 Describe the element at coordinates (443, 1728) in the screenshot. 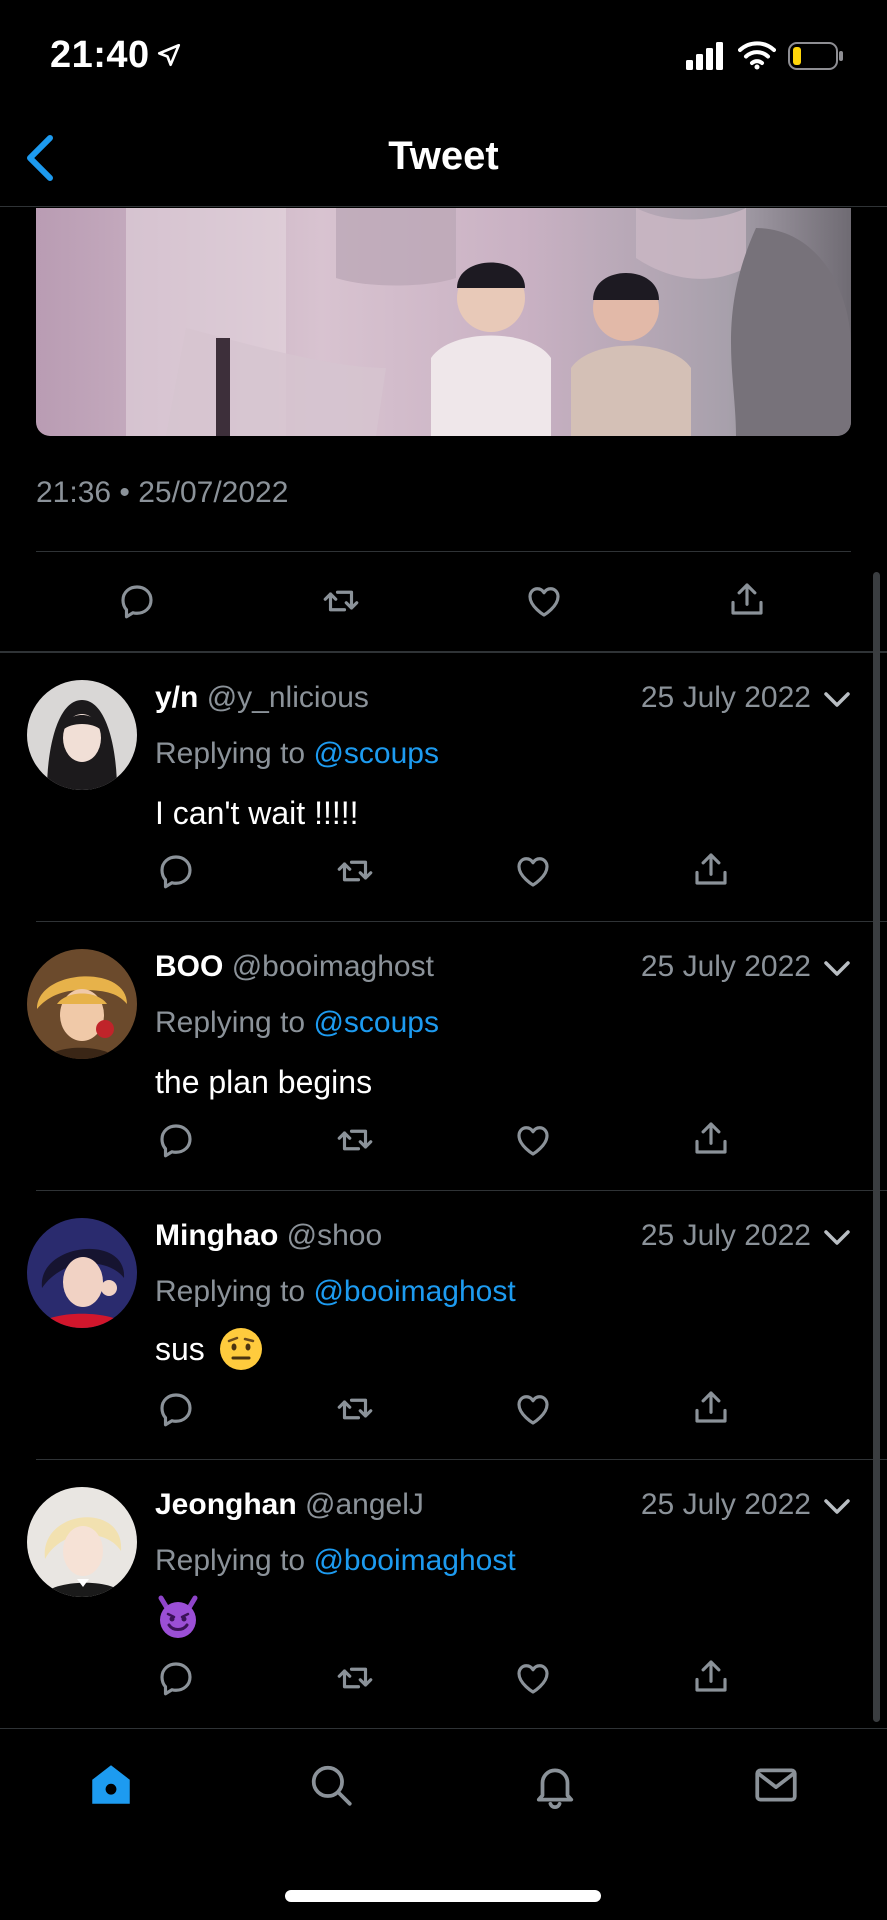

I see `nav-divider` at that location.